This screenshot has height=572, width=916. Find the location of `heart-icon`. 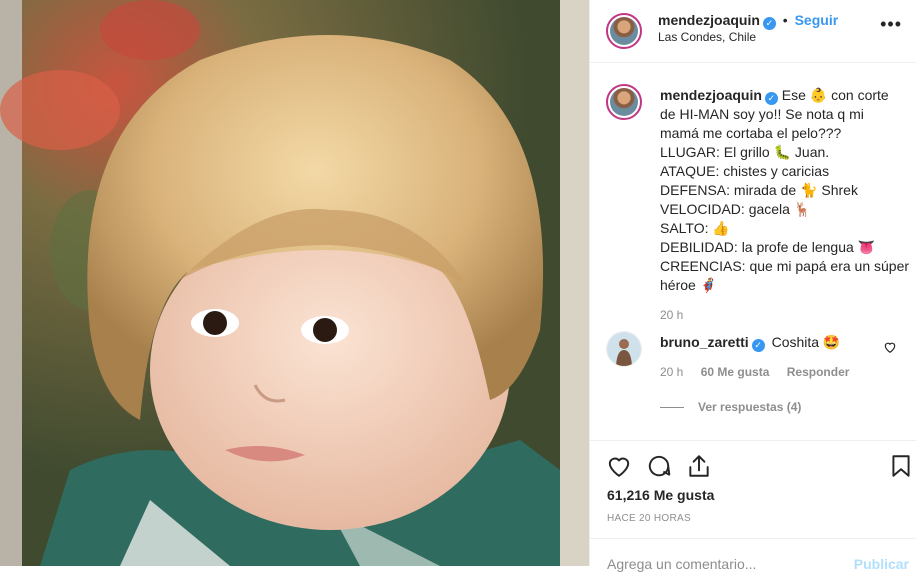

heart-icon is located at coordinates (619, 466).